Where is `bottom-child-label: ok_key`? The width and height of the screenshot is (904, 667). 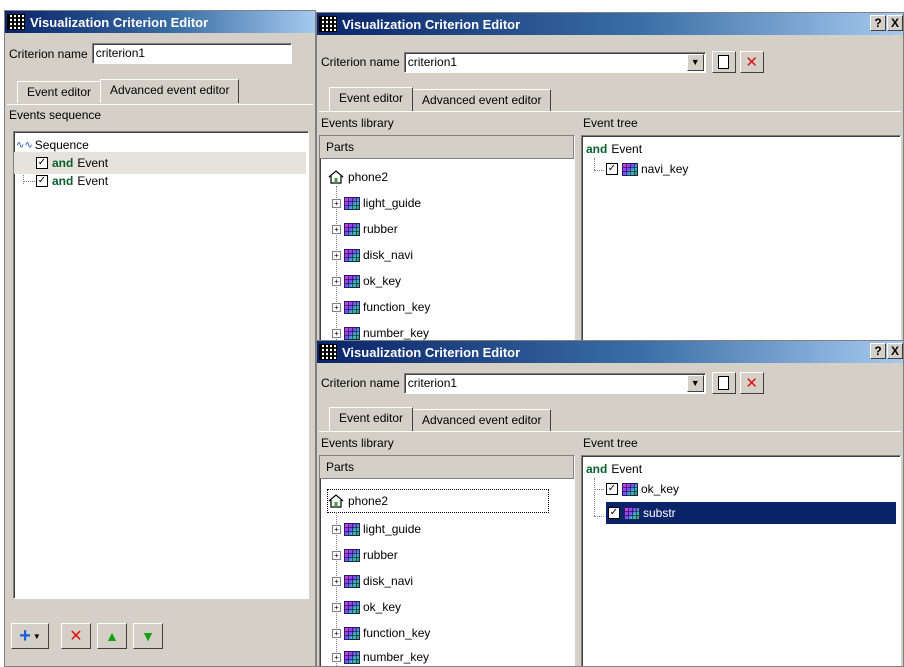
bottom-child-label: ok_key is located at coordinates (660, 489).